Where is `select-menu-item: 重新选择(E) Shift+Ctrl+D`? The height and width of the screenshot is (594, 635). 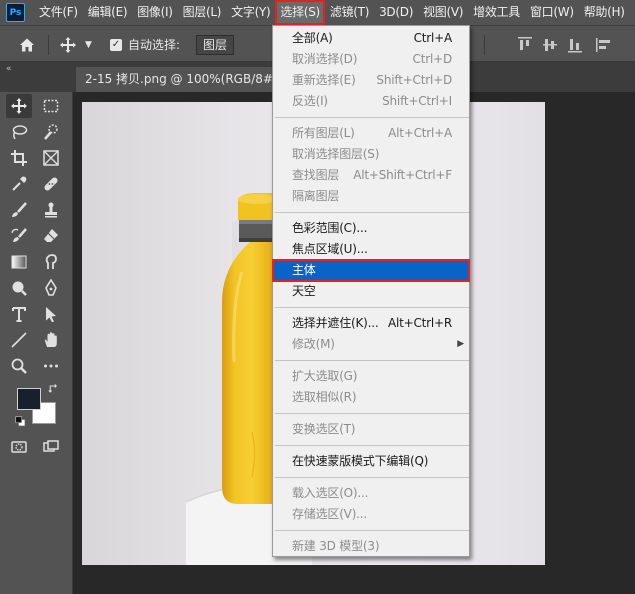
select-menu-item: 重新选择(E) Shift+Ctrl+D is located at coordinates (371, 80).